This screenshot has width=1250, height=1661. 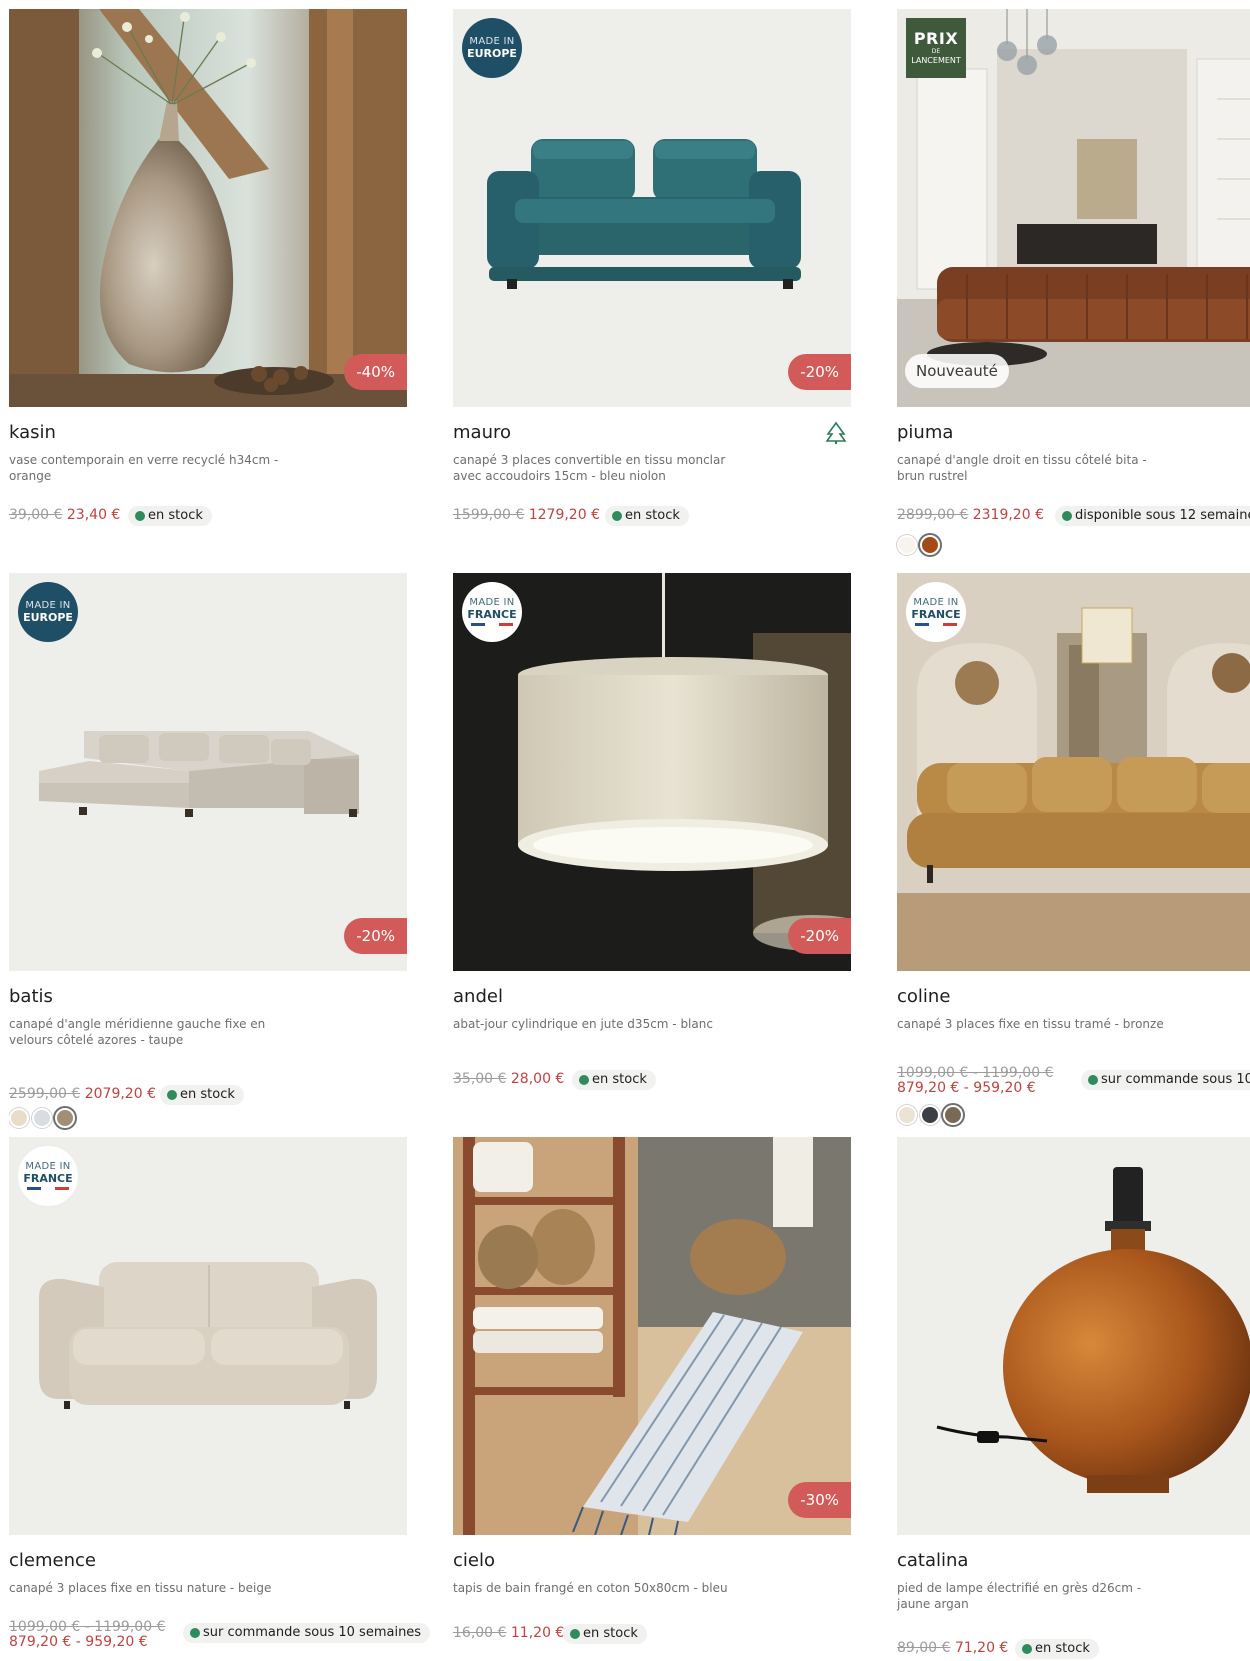 I want to click on discount-badge: -40%, so click(x=375, y=372).